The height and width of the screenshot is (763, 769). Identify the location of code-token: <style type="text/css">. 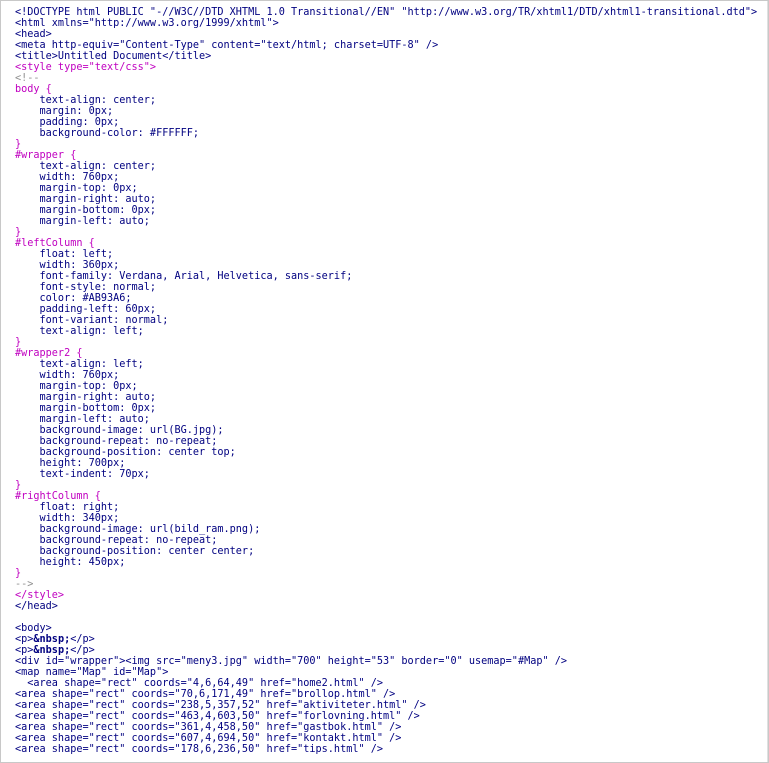
(86, 67).